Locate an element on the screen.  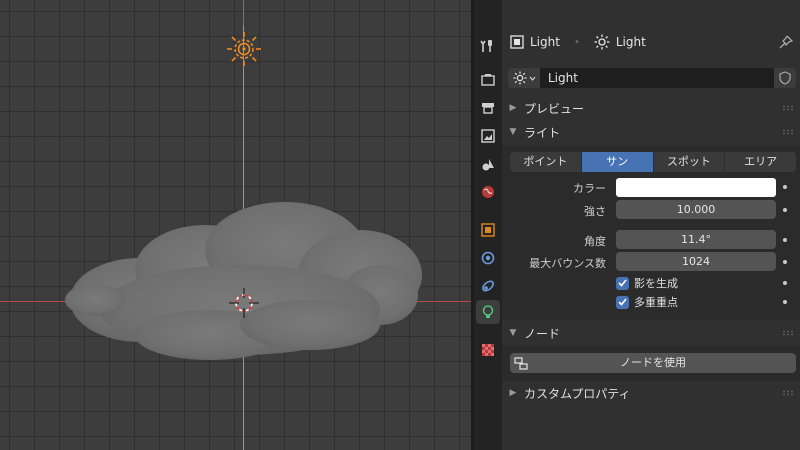
use-nodes-label: ノードを使用 is located at coordinates (653, 362).